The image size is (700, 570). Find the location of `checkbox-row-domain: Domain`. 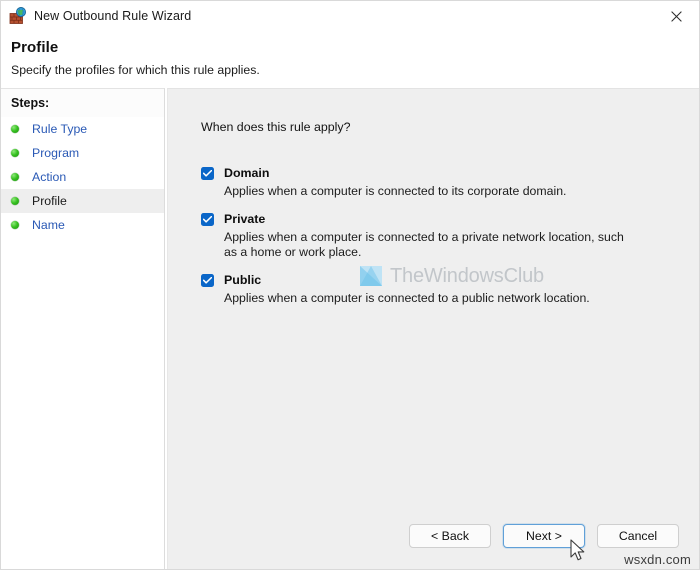

checkbox-row-domain: Domain is located at coordinates (439, 173).